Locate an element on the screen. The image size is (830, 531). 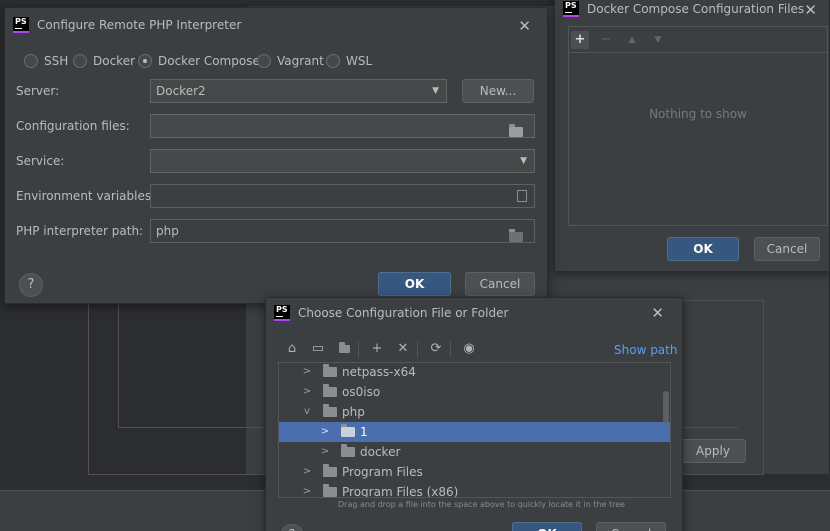
tree-row: > Program Files is located at coordinates (474, 472).